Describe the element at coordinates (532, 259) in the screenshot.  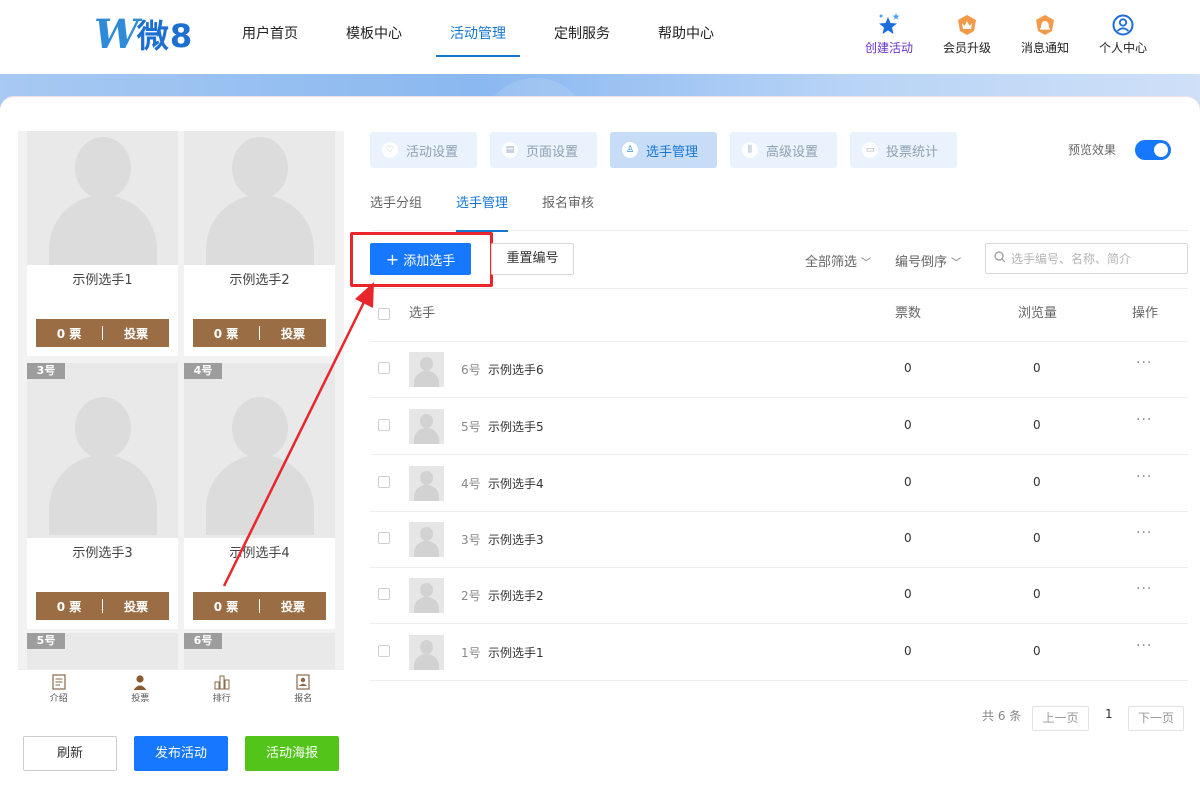
I see `reset-numbers-button: 重置编号` at that location.